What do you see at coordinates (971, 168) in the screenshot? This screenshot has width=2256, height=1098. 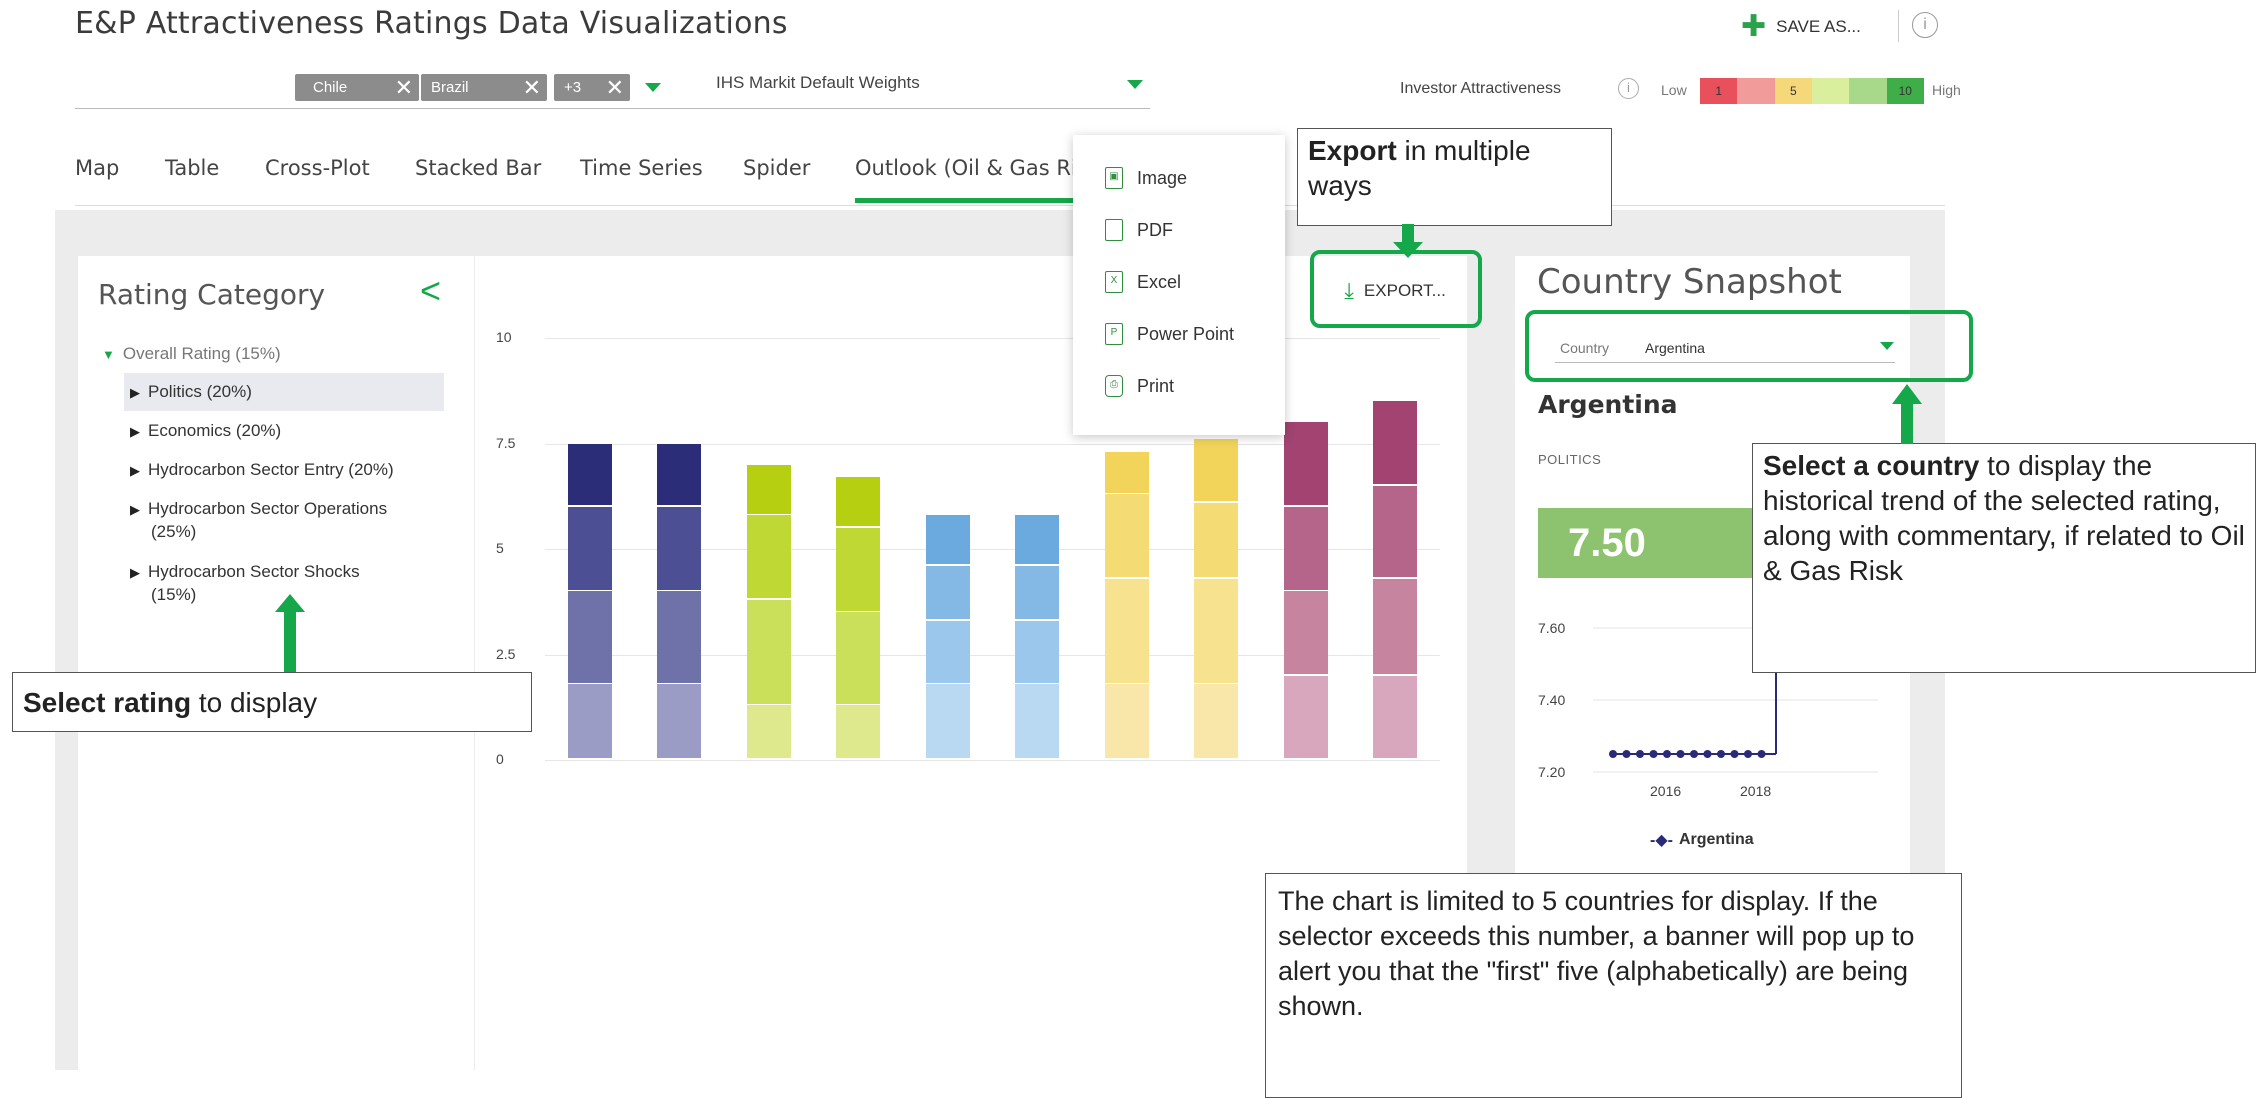 I see `tab-outlook: Outlook (Oil & Gas Ris` at bounding box center [971, 168].